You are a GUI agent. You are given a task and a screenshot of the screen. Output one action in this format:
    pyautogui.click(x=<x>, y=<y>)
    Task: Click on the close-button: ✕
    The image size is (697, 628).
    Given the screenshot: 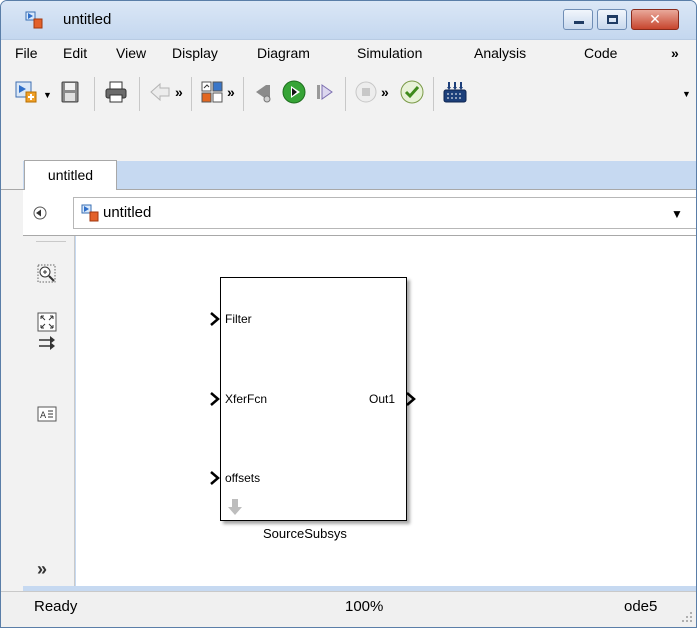 What is the action you would take?
    pyautogui.click(x=655, y=19)
    